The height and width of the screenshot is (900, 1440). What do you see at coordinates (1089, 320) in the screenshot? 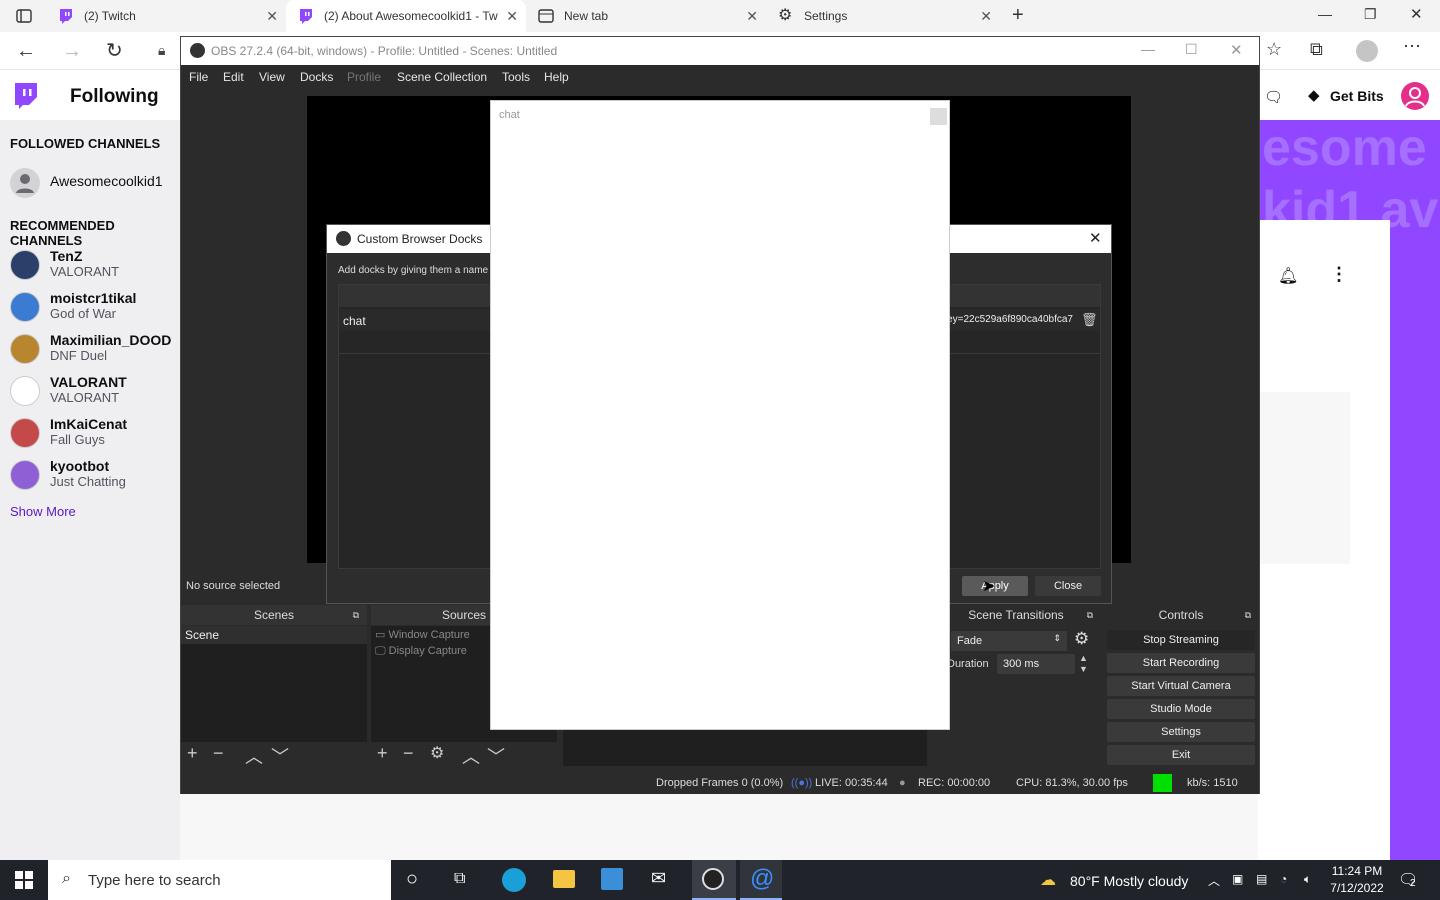
I see `trash-icon: 🗑︎` at bounding box center [1089, 320].